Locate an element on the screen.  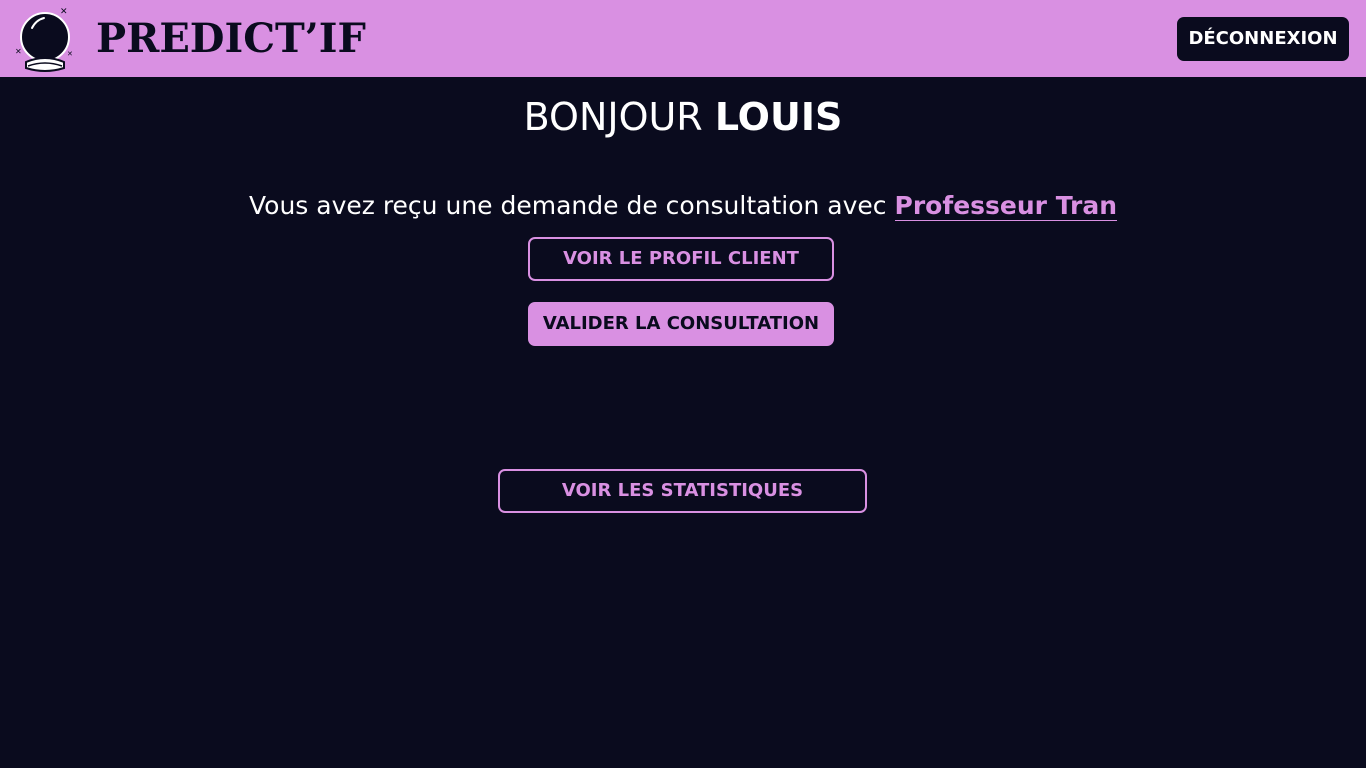
page-title: BONJOUR LOUIS is located at coordinates (683, 117).